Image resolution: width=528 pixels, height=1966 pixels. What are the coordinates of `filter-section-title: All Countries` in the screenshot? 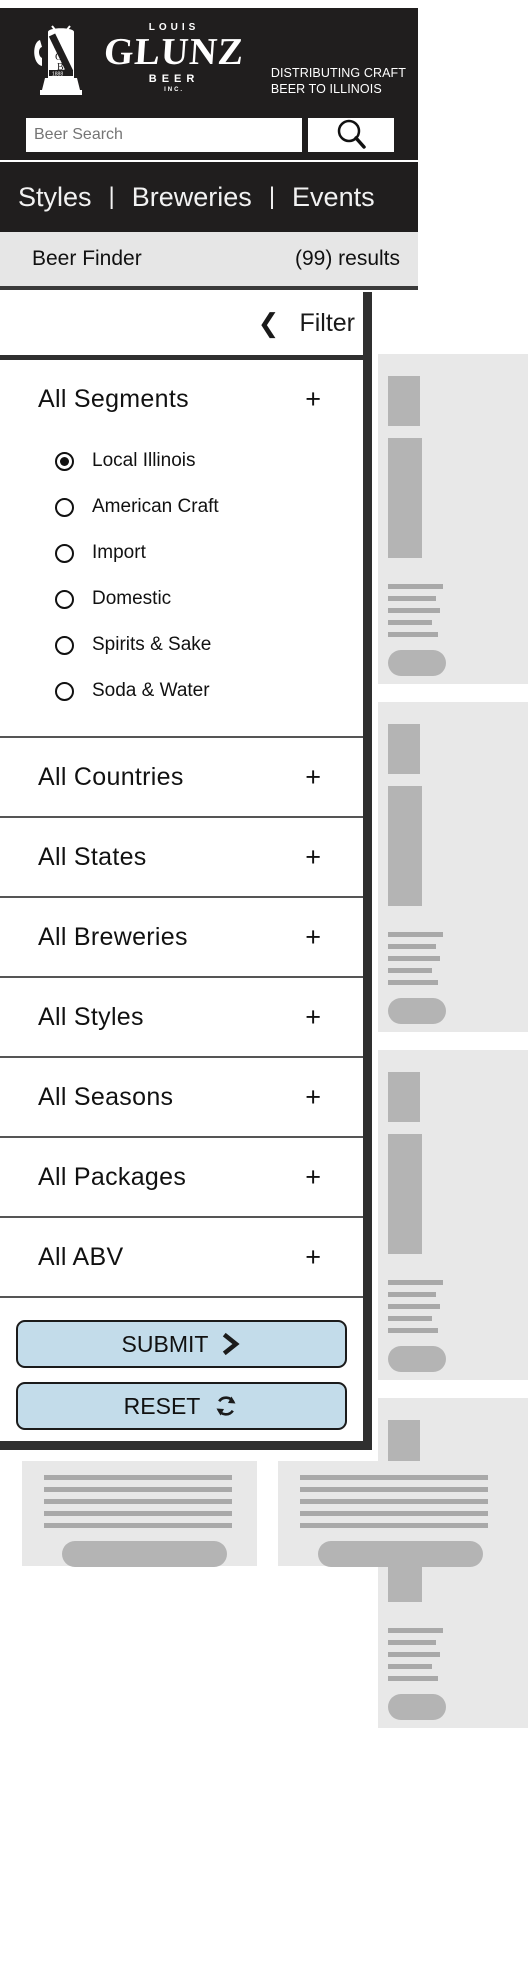 It's located at (111, 776).